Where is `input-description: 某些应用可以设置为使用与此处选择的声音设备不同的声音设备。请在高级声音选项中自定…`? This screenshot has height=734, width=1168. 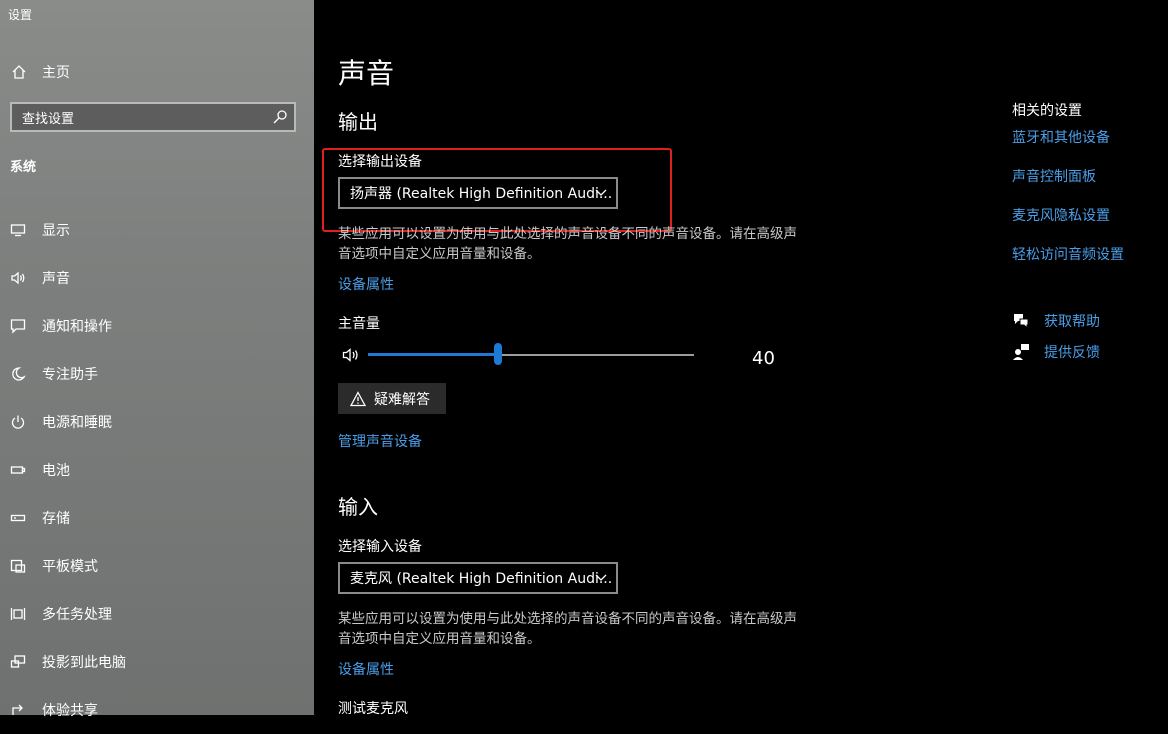
input-description: 某些应用可以设置为使用与此处选择的声音设备不同的声音设备。请在高级声音选项中自定… is located at coordinates (567, 629).